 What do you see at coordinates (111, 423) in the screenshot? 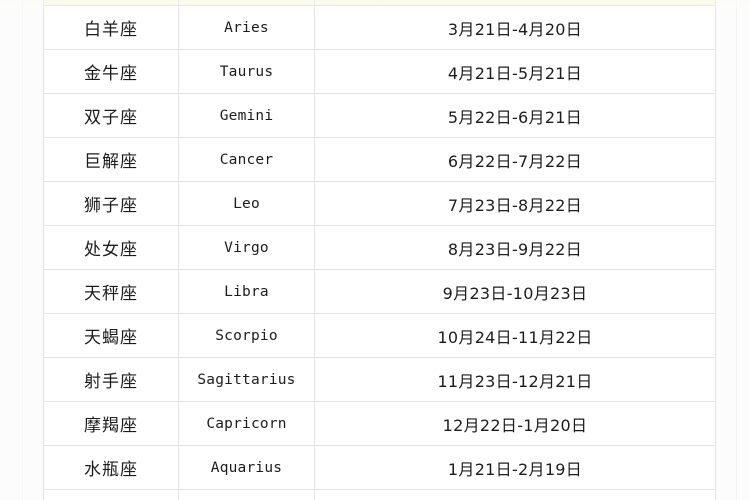
I see `cell-zodiac-chinese: 摩羯座` at bounding box center [111, 423].